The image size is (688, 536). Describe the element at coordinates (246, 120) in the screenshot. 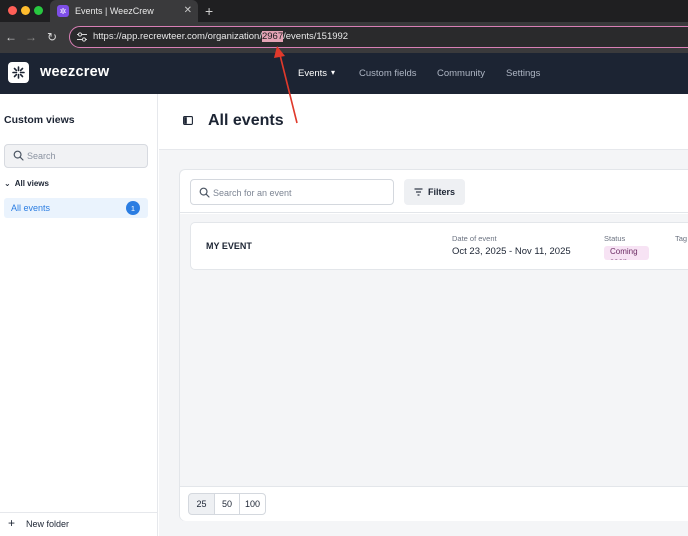

I see `page-title: All events` at that location.